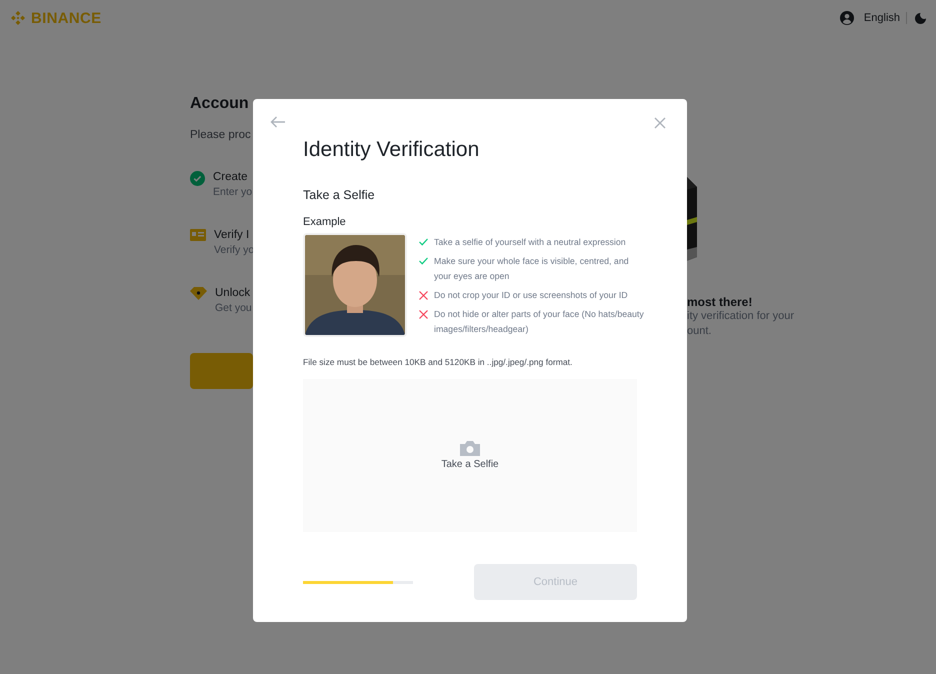  Describe the element at coordinates (539, 322) in the screenshot. I see `rule-text: Do not hide or alter parts of your face (No hats/beauty images/filters/headgear)` at that location.